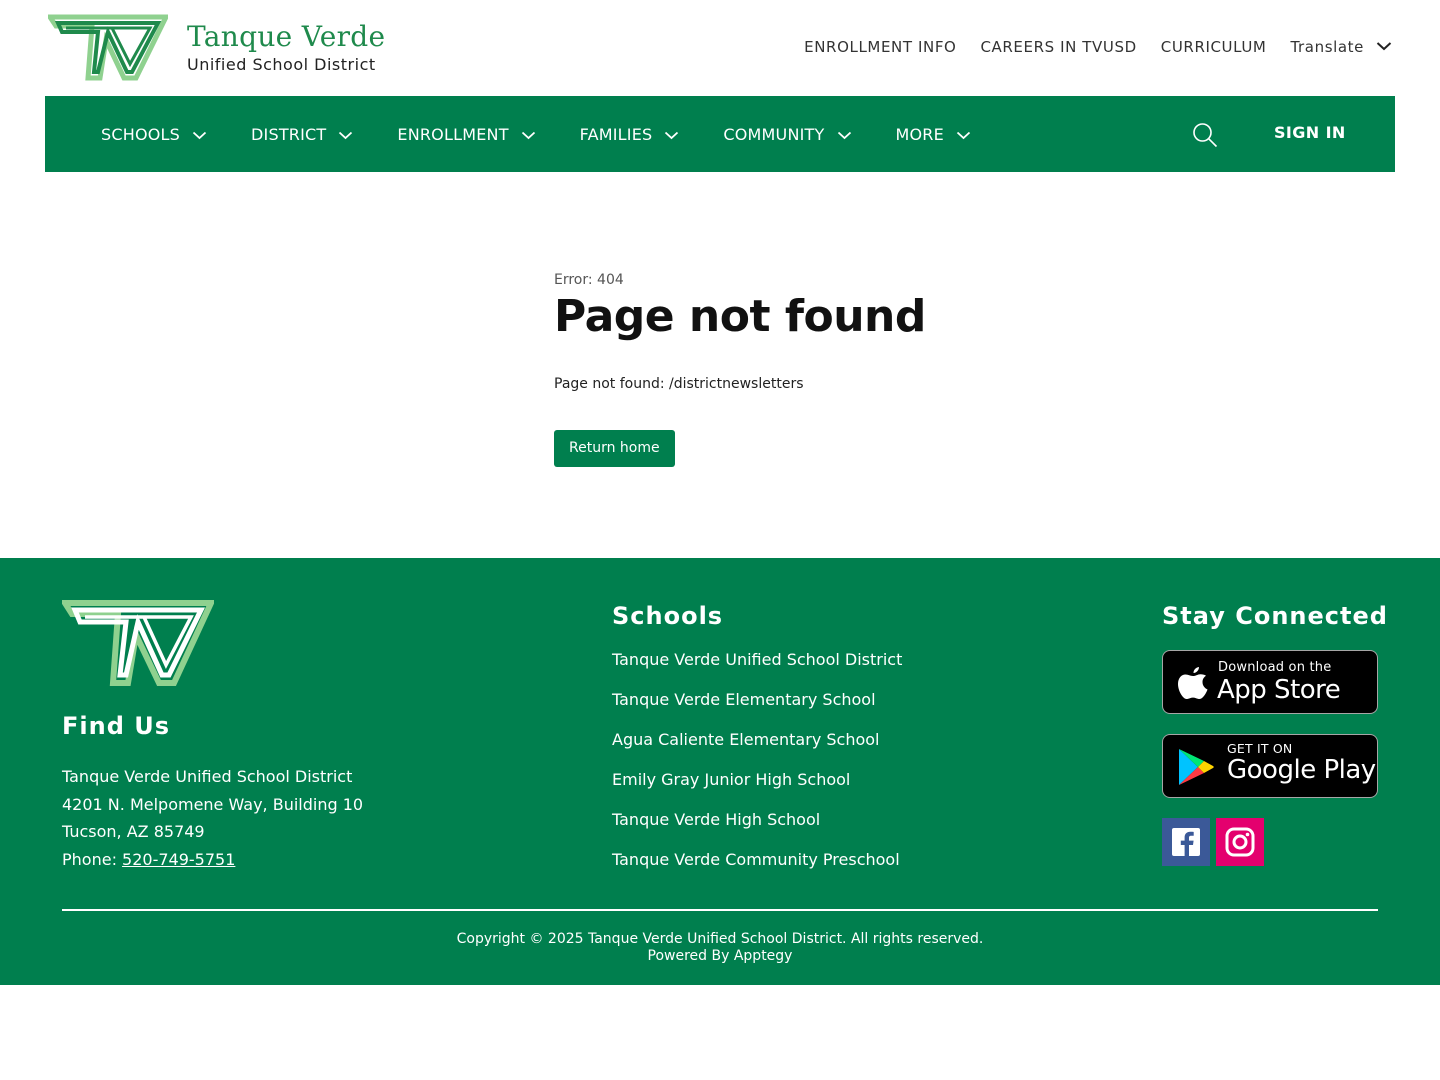  Describe the element at coordinates (757, 790) in the screenshot. I see `school-link: Emily Gray Junior High School` at that location.